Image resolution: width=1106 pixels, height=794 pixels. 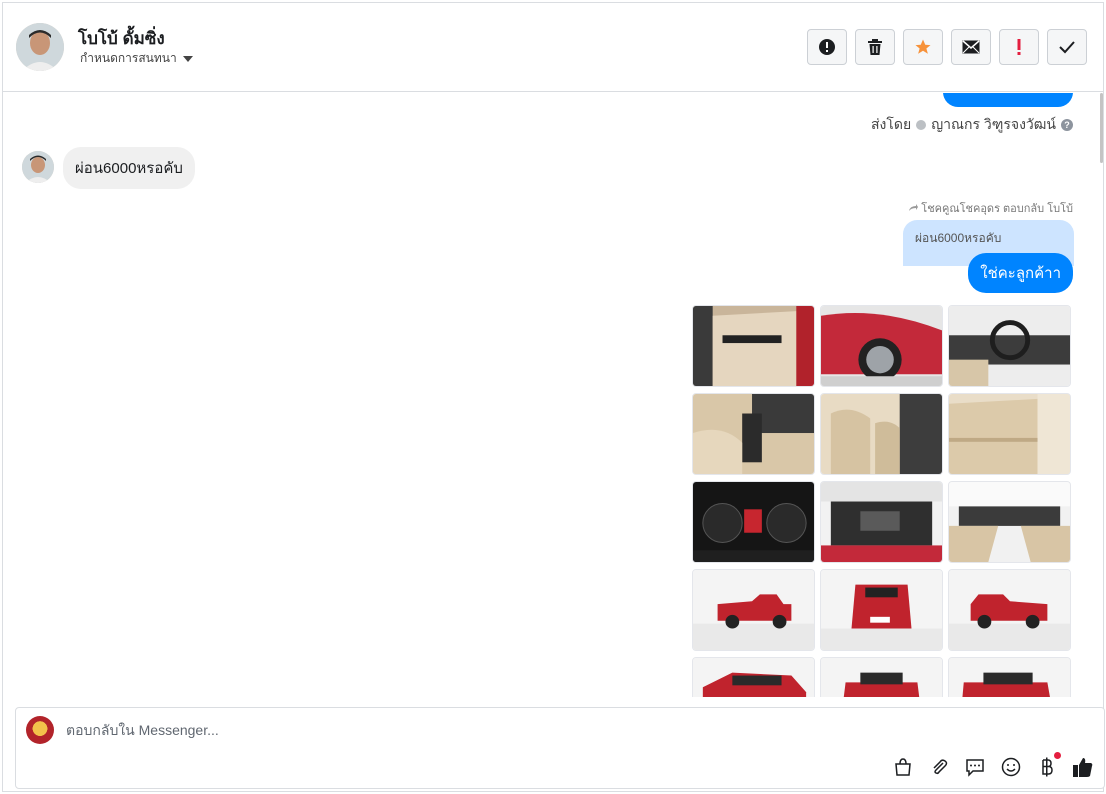 I want to click on mark-unread-button, so click(x=971, y=47).